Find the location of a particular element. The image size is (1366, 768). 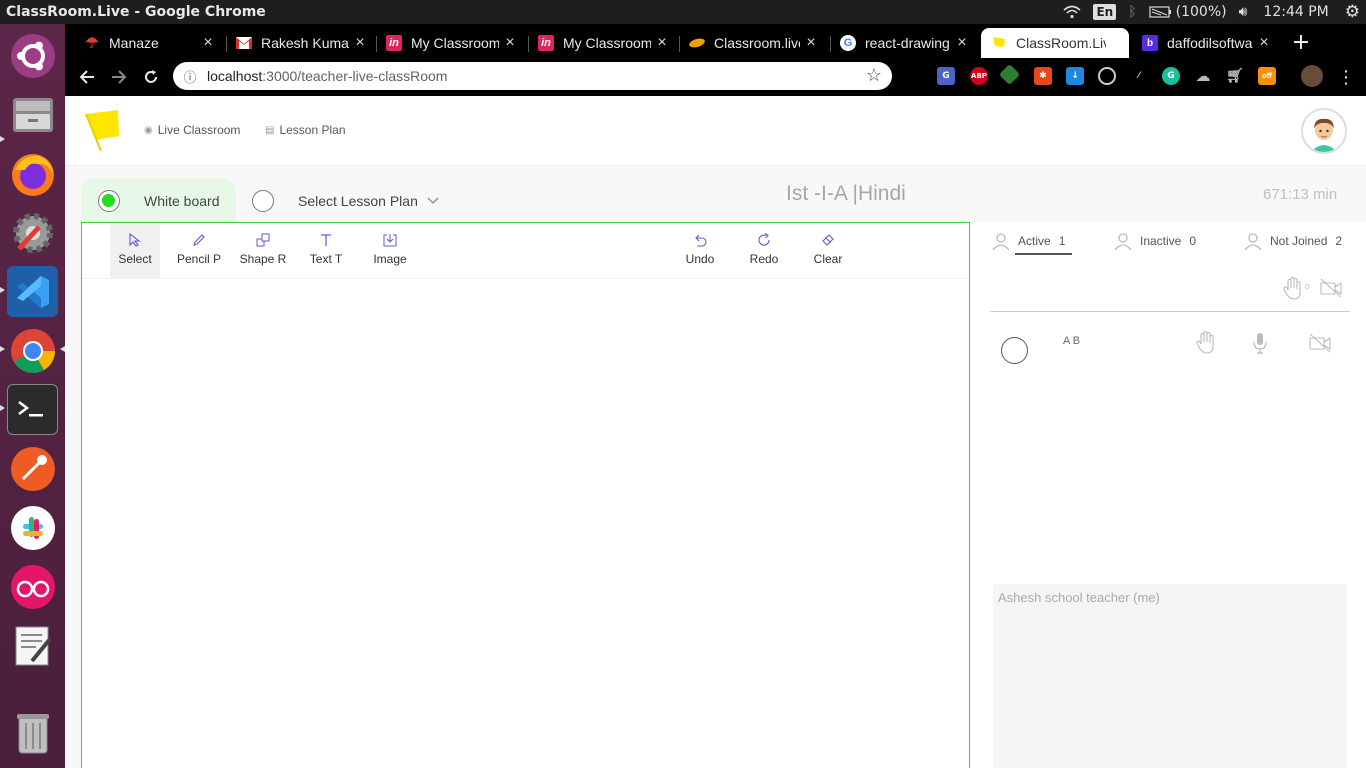

settings-icon is located at coordinates (32, 232).